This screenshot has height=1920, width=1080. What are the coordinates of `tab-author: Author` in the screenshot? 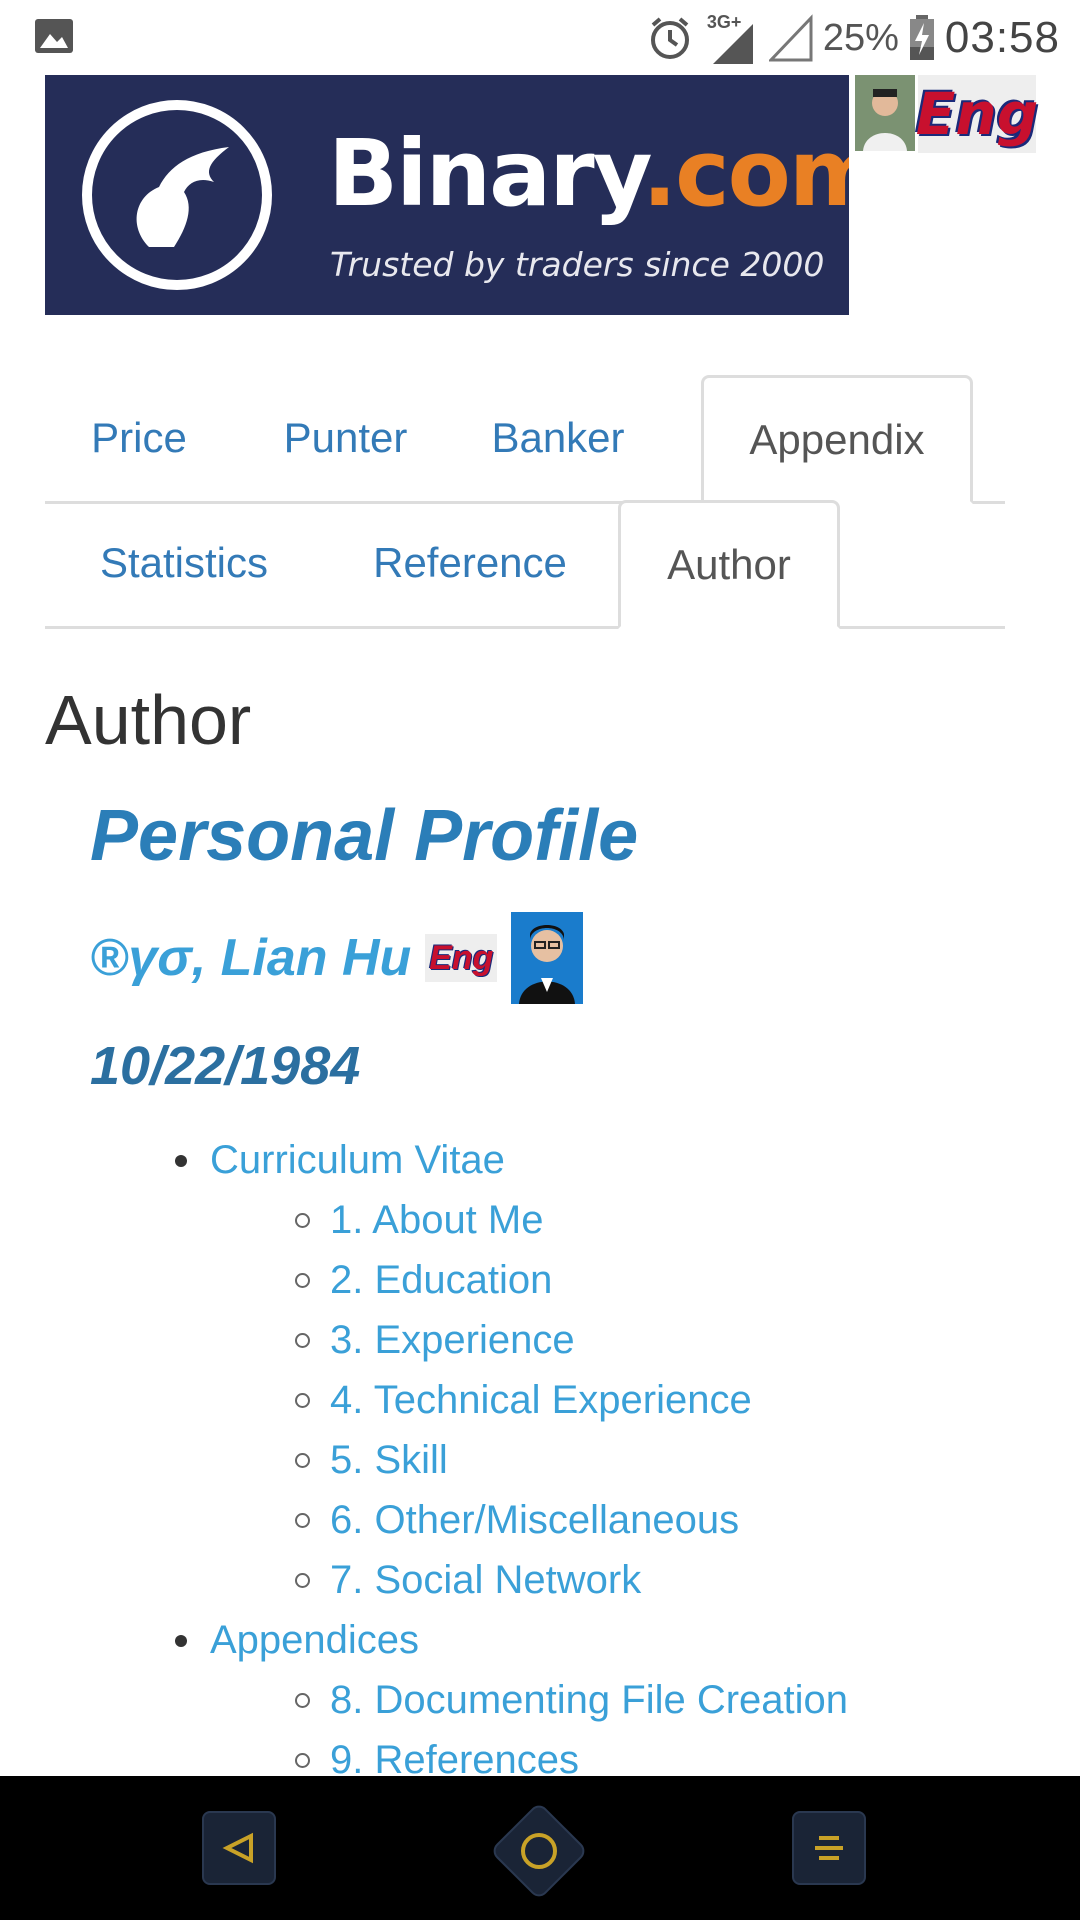 It's located at (729, 564).